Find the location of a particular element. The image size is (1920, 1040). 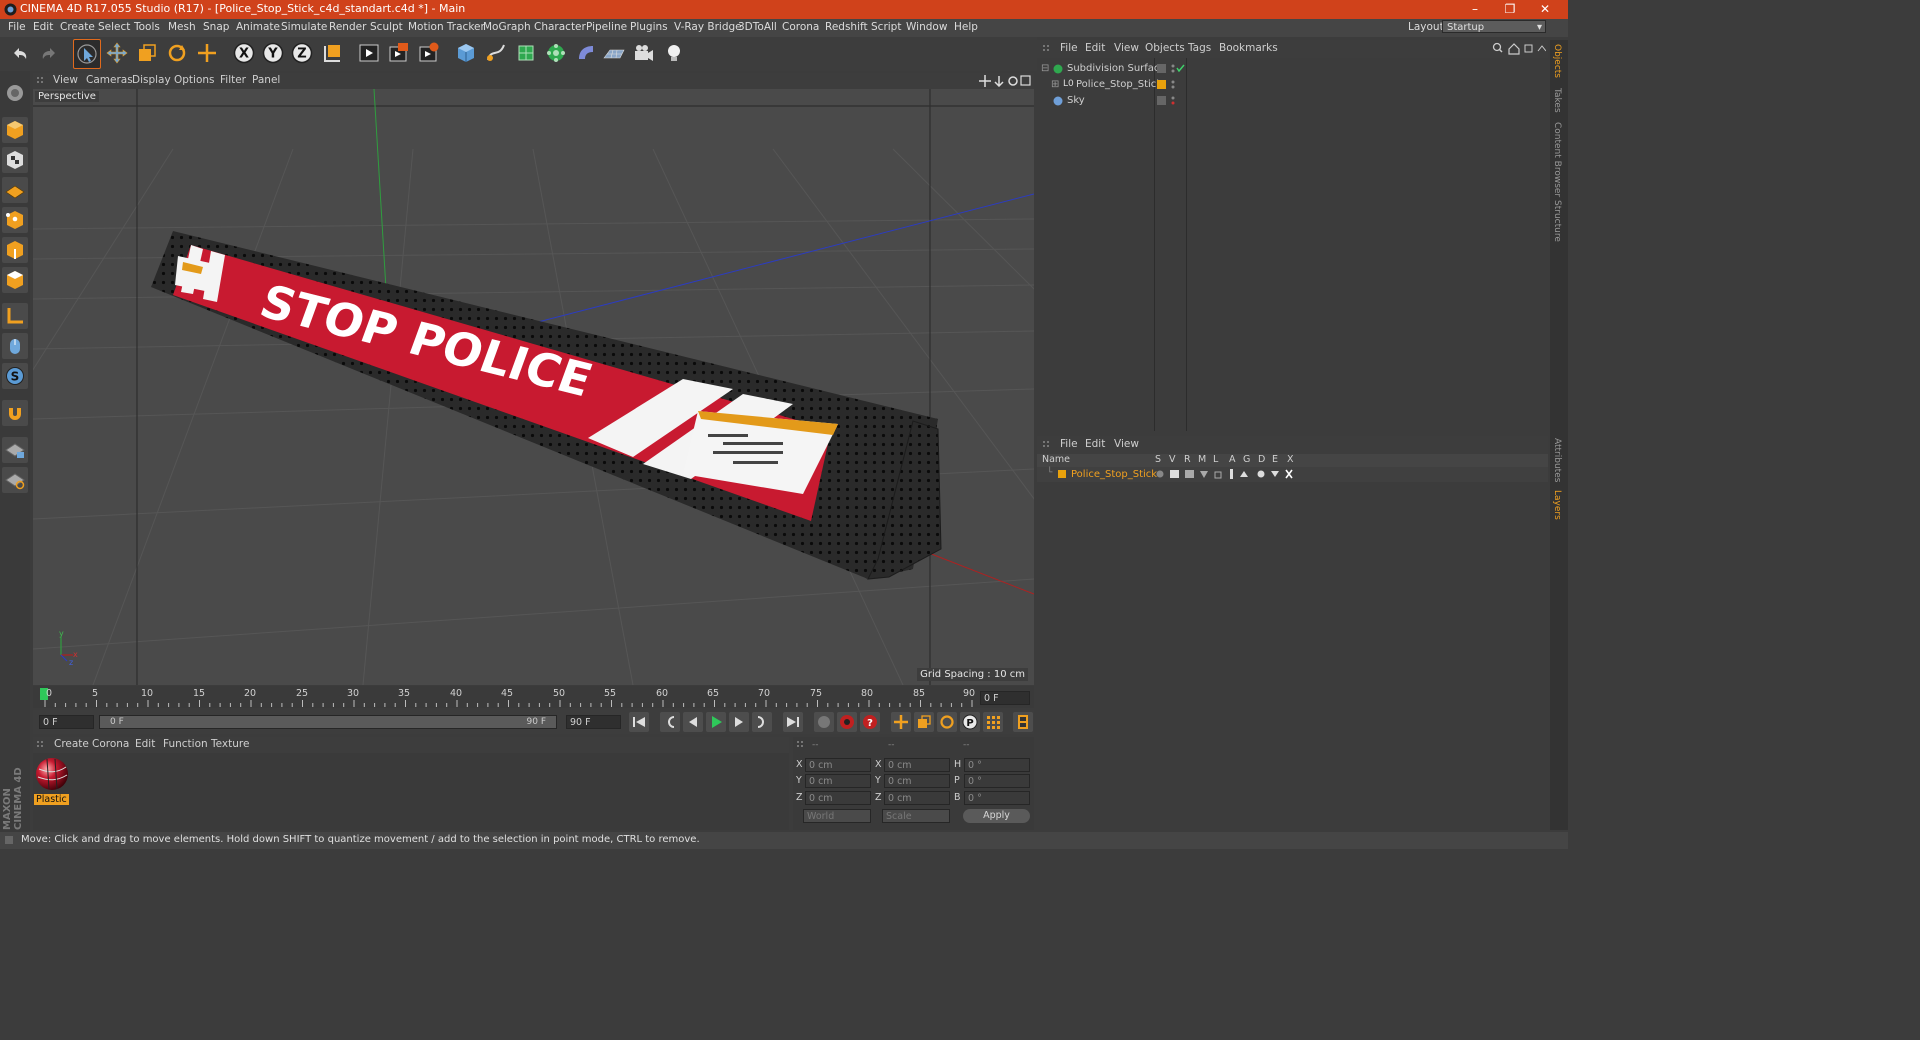

object-menu-view: View is located at coordinates (1126, 48).